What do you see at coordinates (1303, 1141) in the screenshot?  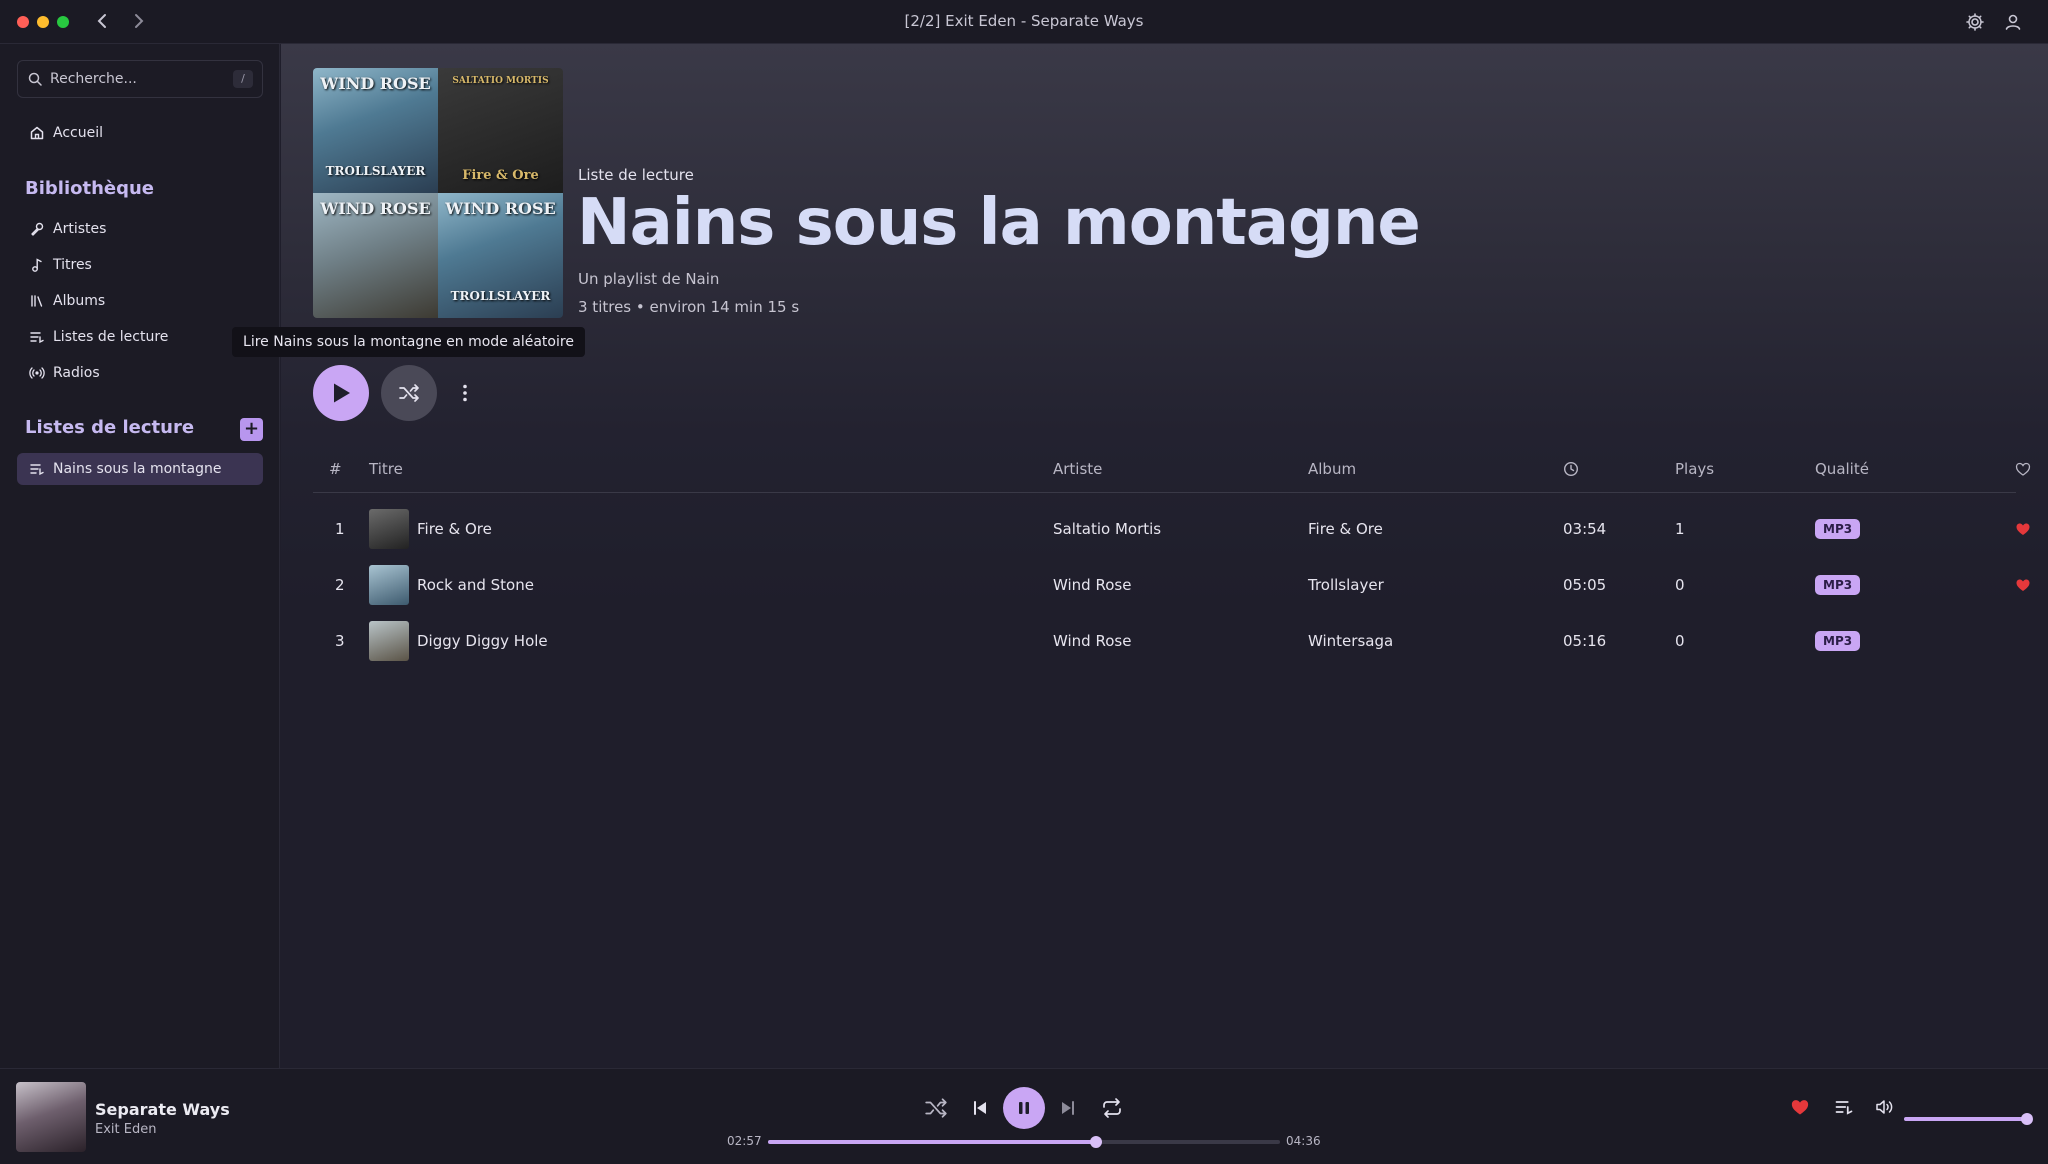 I see `total-time: 04:36` at bounding box center [1303, 1141].